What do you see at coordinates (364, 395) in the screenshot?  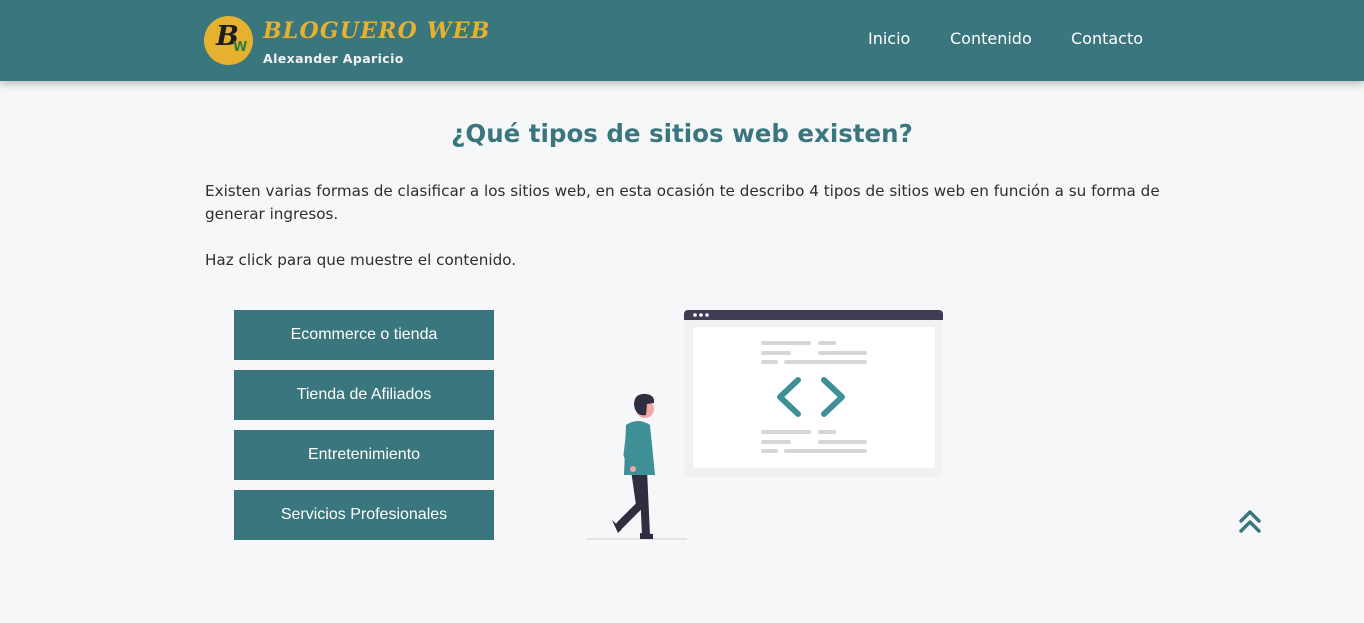 I see `affiliate-store-button: Tienda de Afiliados` at bounding box center [364, 395].